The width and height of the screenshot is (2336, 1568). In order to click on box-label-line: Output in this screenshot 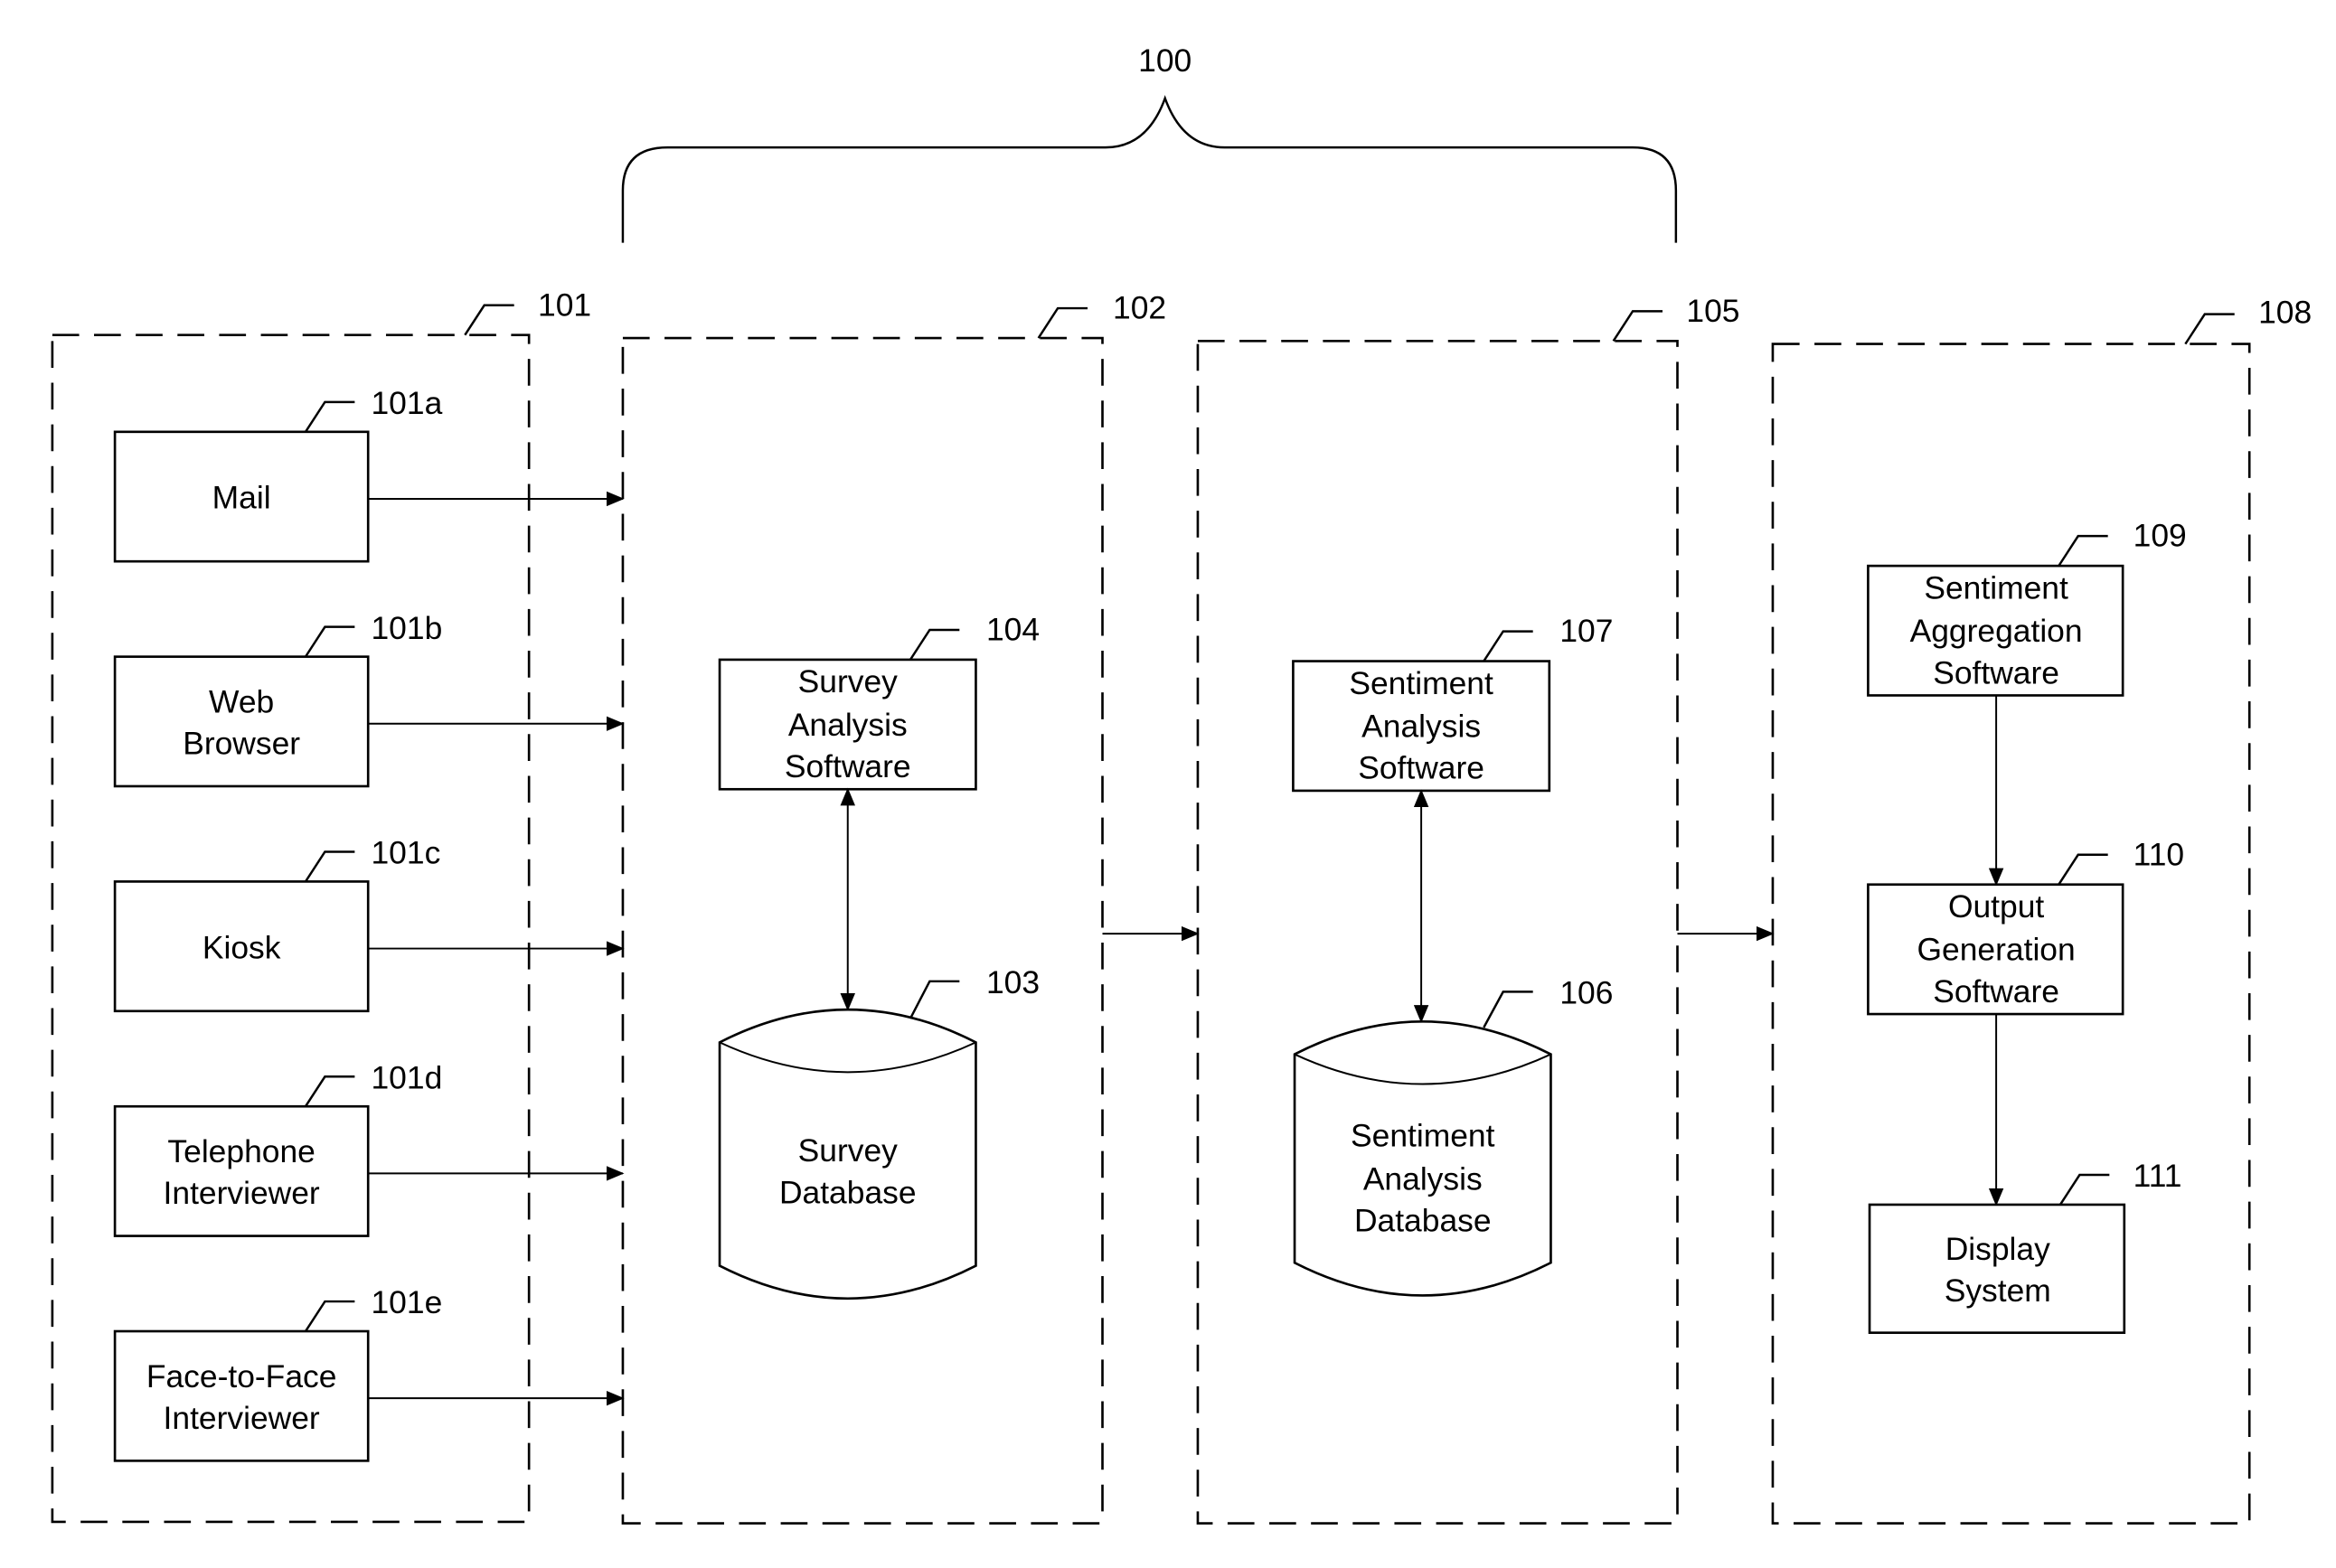, I will do `click(1996, 906)`.